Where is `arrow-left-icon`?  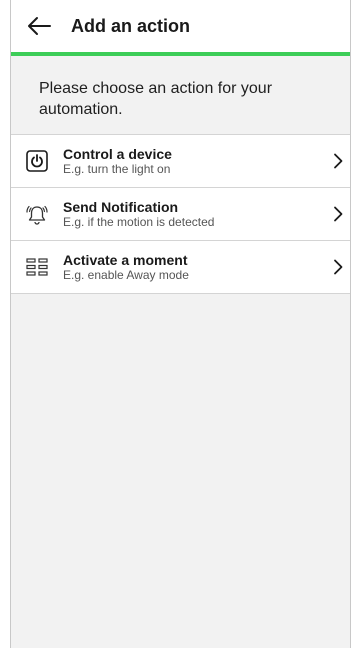 arrow-left-icon is located at coordinates (39, 26).